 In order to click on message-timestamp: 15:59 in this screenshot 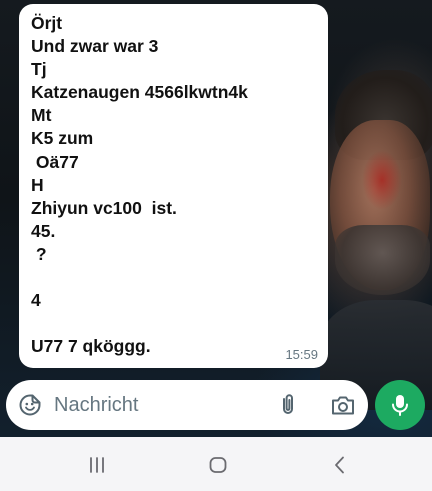, I will do `click(301, 354)`.